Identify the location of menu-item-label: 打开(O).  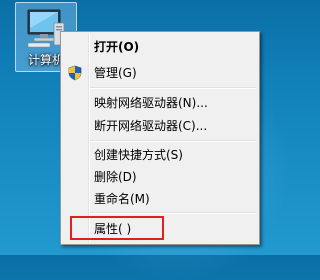
(117, 47).